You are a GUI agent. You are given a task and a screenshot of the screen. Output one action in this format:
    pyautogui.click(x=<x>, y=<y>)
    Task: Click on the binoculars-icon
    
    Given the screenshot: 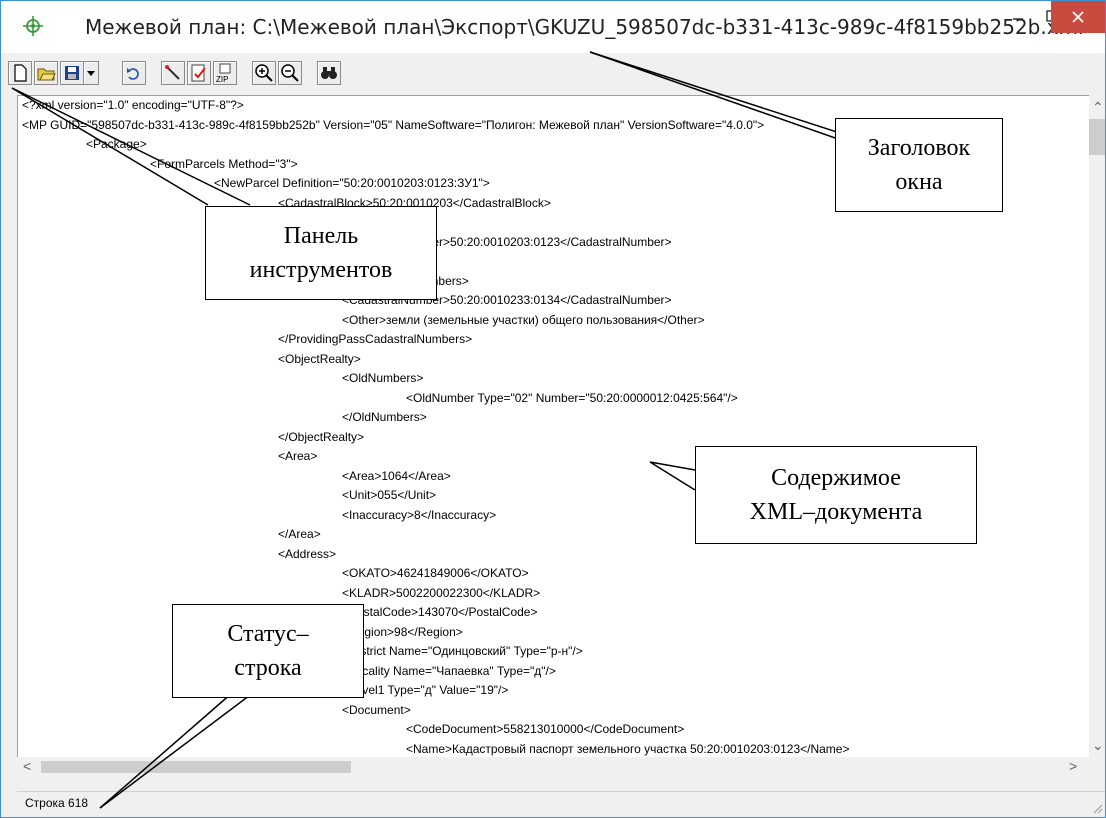 What is the action you would take?
    pyautogui.click(x=329, y=73)
    